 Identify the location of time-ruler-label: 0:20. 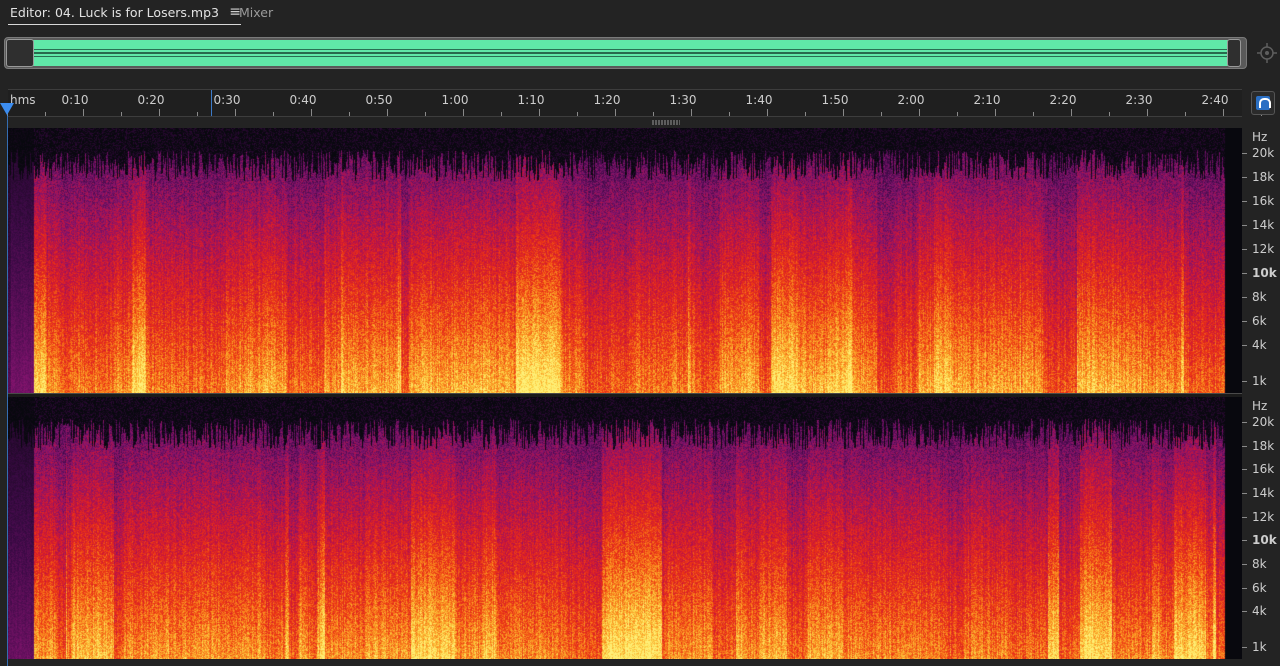
(151, 100).